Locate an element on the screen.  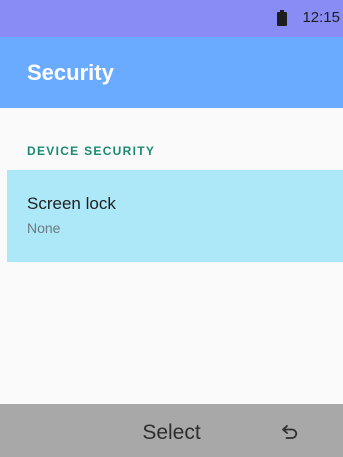
list-item-subtitle: None is located at coordinates (44, 228).